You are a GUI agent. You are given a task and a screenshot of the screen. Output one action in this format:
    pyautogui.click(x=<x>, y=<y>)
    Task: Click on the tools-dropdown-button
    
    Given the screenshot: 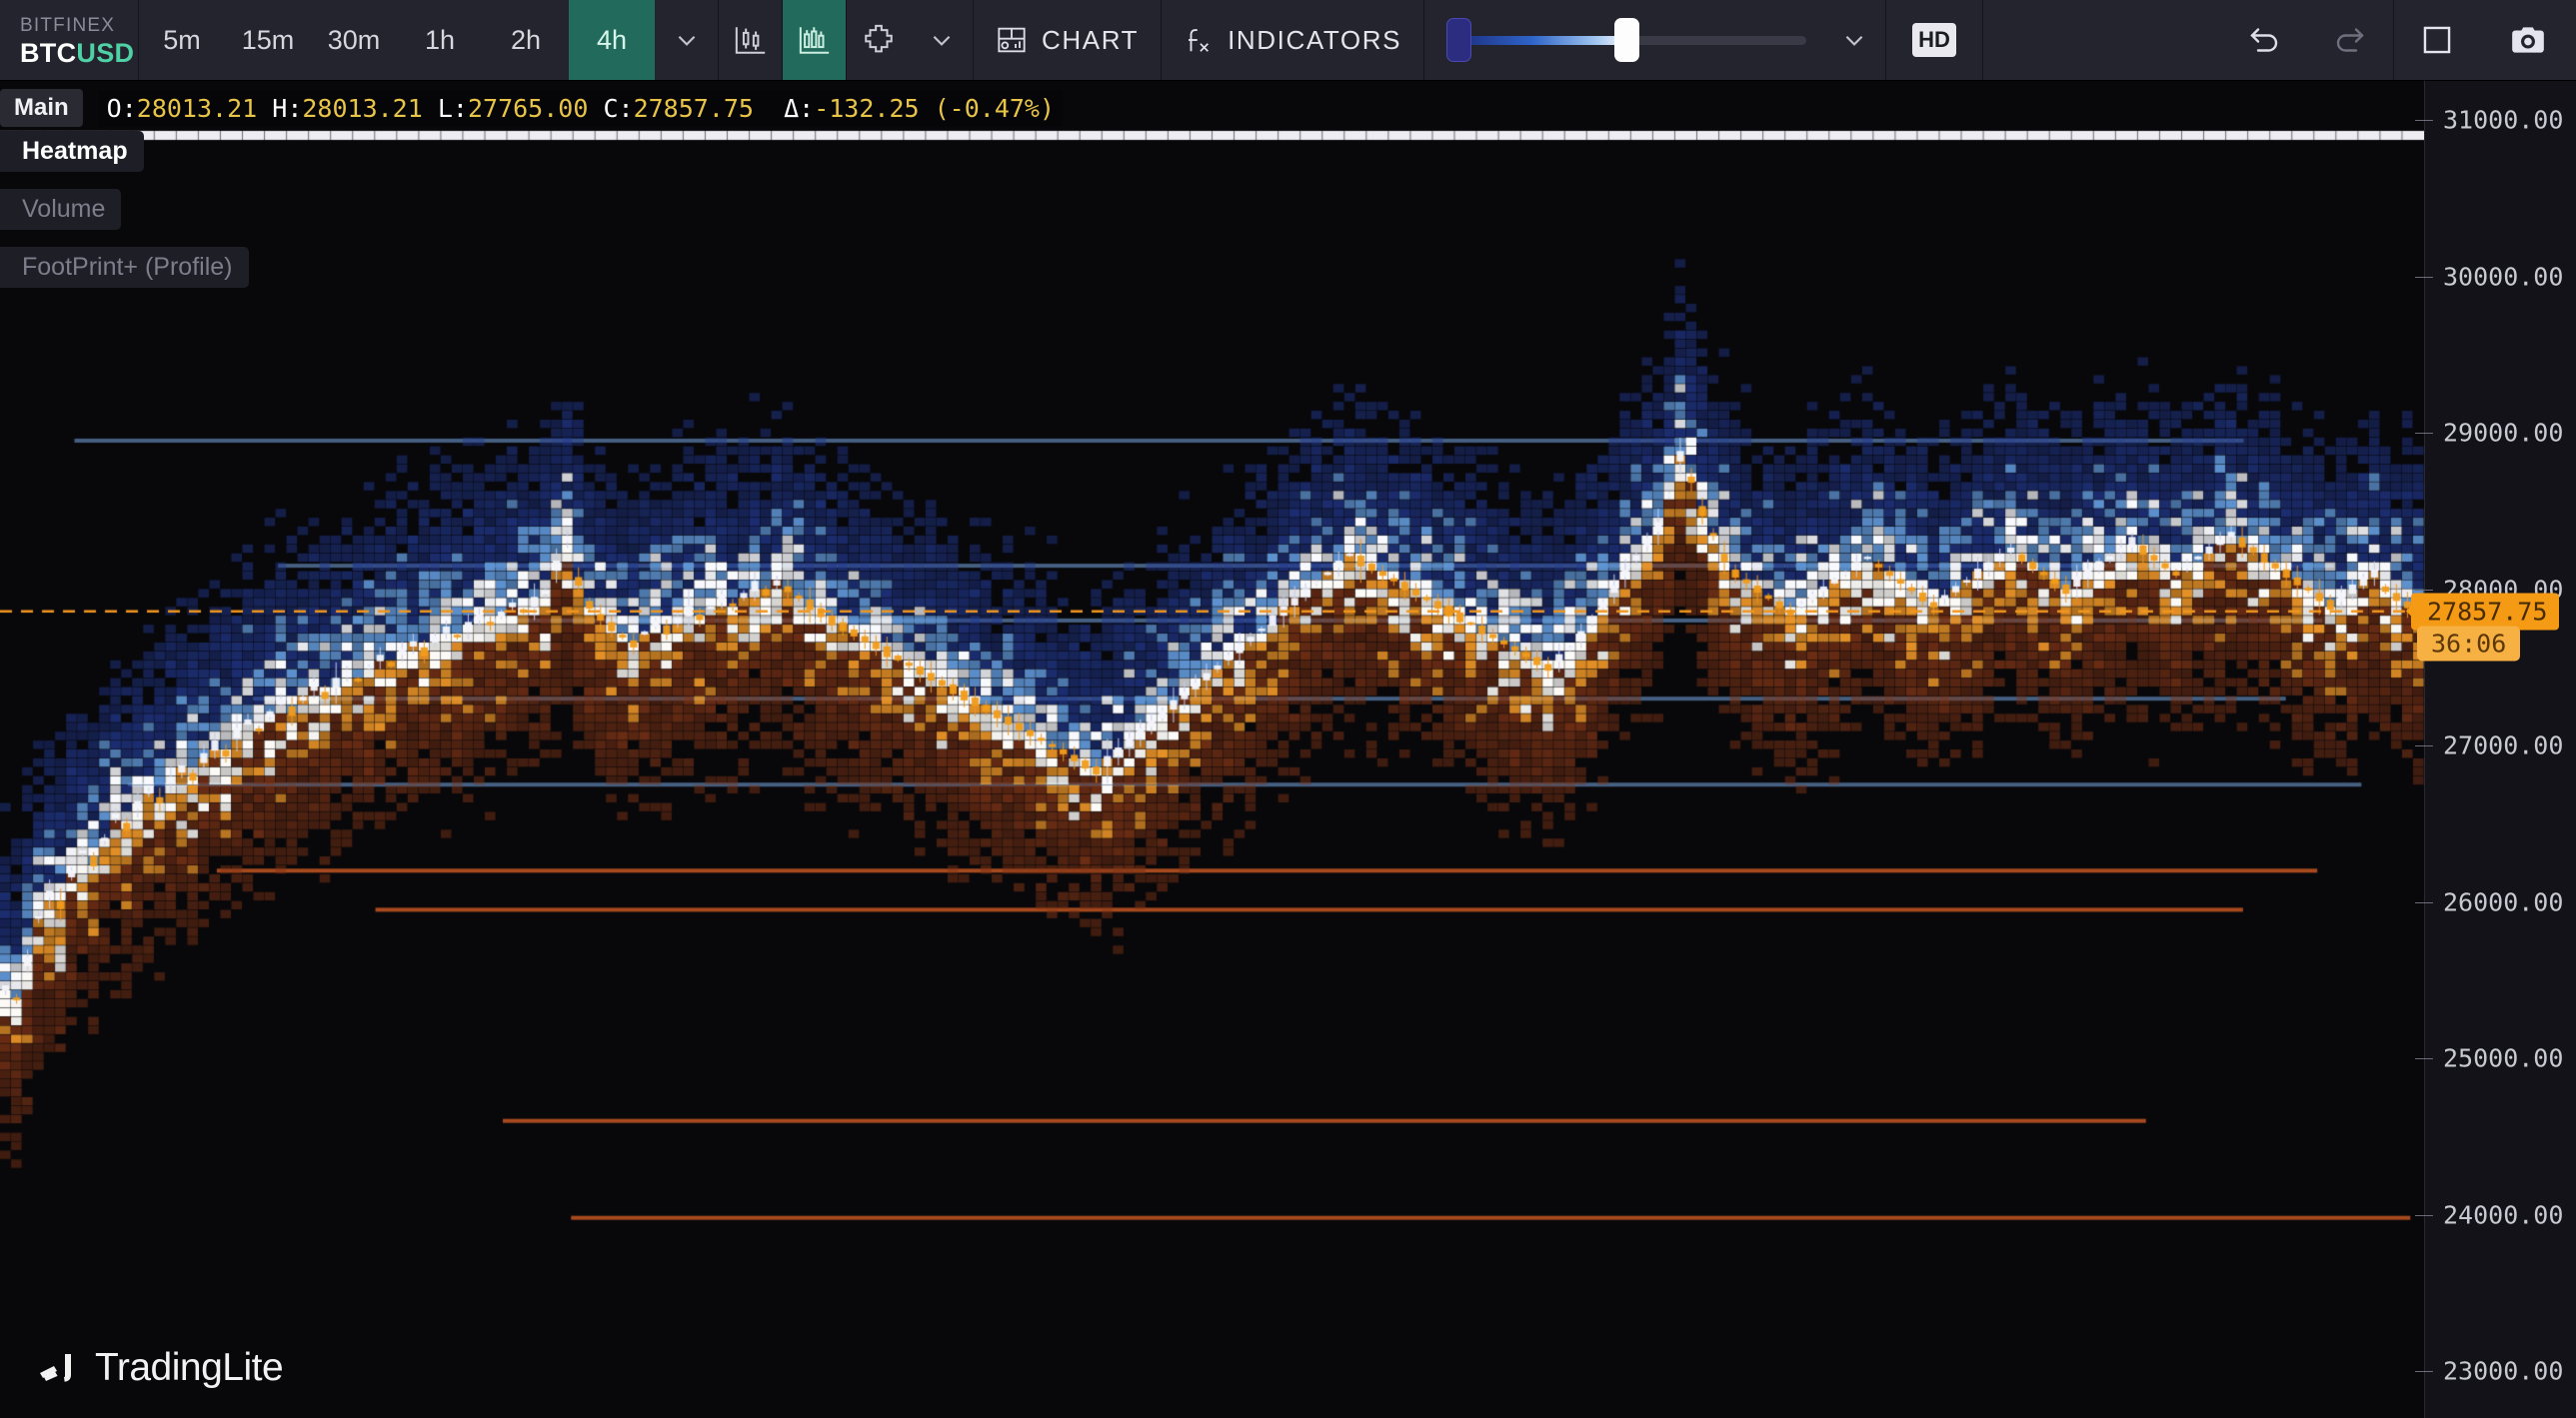 What is the action you would take?
    pyautogui.click(x=941, y=40)
    